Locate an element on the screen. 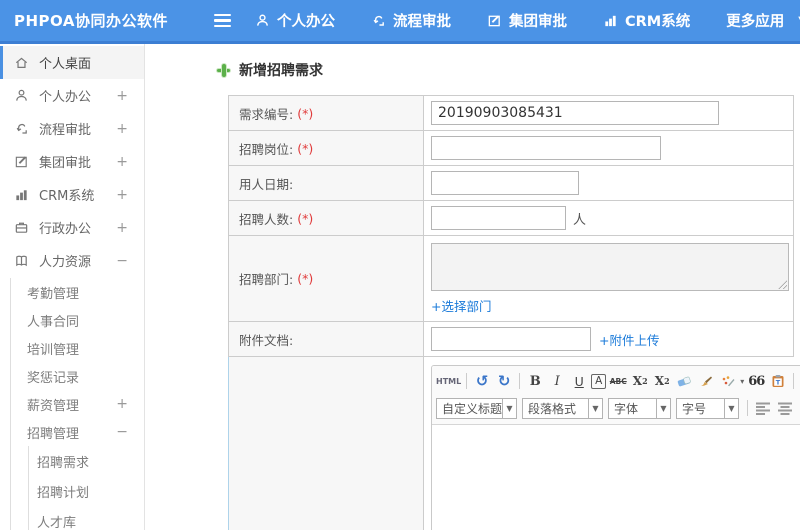 The image size is (800, 530). sidebar-item-recruit-demand: 招聘需求 is located at coordinates (86, 461).